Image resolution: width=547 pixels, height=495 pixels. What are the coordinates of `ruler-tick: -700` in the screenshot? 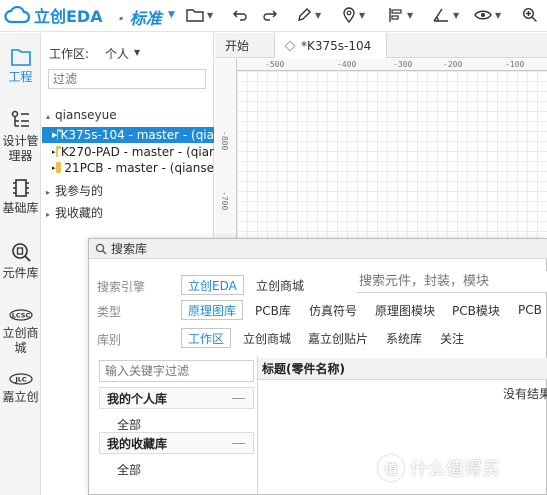 It's located at (224, 201).